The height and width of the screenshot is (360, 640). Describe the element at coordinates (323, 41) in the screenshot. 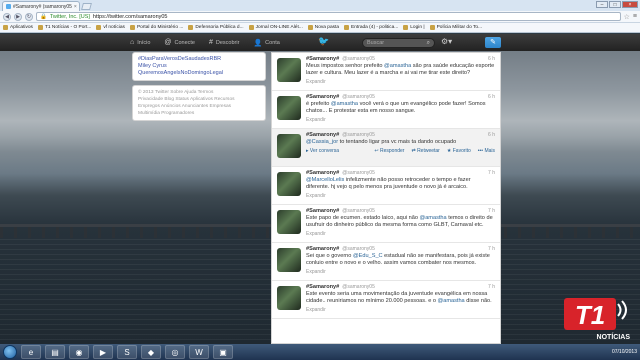

I see `twitter-bird-icon: 🐦` at that location.